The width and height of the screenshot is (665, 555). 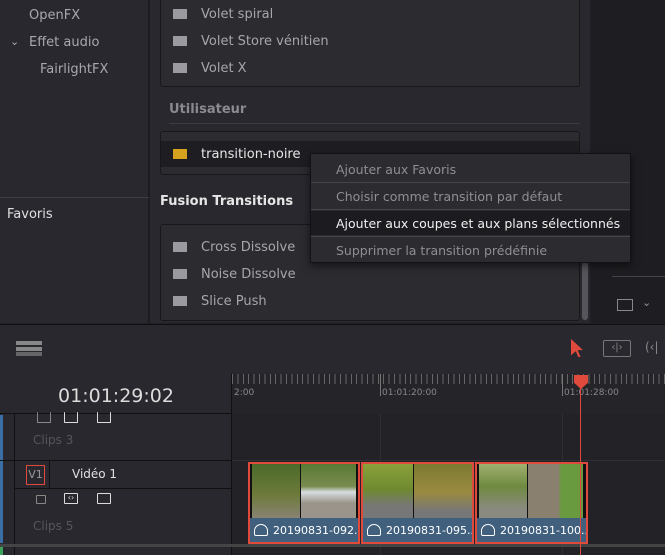 I want to click on scrollbar, so click(x=585, y=291).